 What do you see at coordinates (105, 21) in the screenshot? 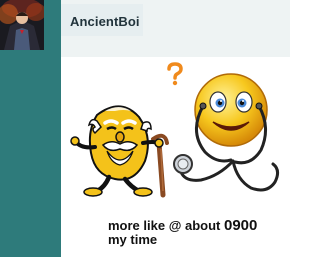
I see `author-name: AncientBoi` at bounding box center [105, 21].